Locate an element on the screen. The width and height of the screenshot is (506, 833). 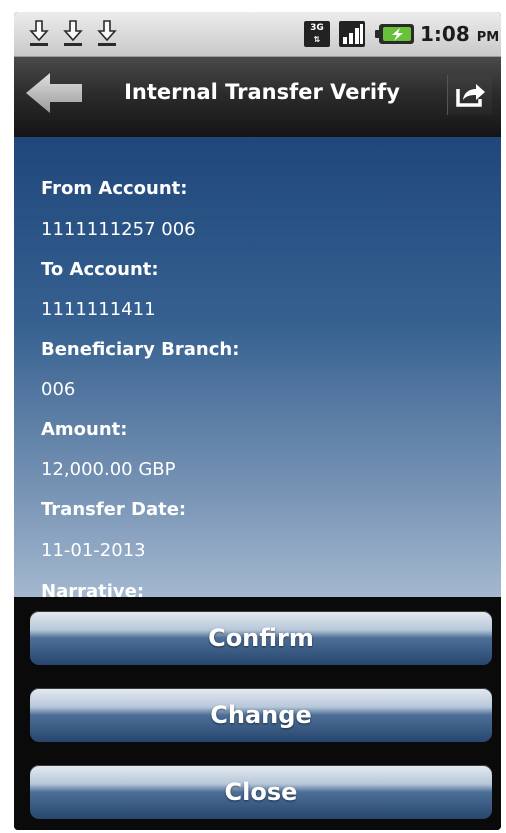
back-arrow-icon is located at coordinates (55, 93).